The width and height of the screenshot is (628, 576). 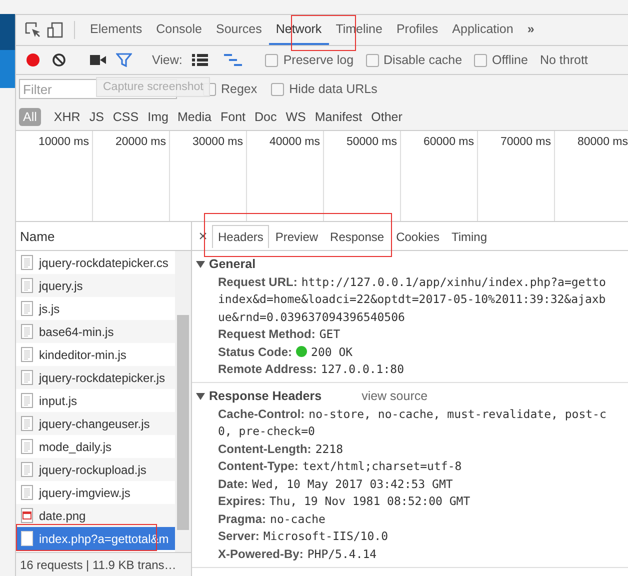 What do you see at coordinates (362, 369) in the screenshot?
I see `header-value: 127.0.0.1:80` at bounding box center [362, 369].